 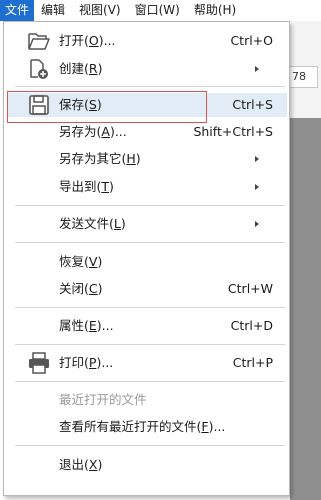 I want to click on shortcut-properties: Ctrl+D, so click(x=251, y=325).